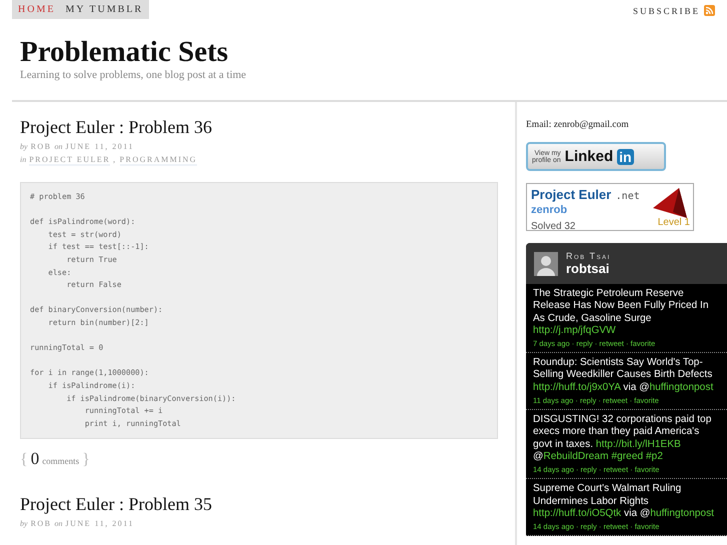 This screenshot has width=727, height=545. Describe the element at coordinates (553, 226) in the screenshot. I see `badge-solved: Solved 32` at that location.